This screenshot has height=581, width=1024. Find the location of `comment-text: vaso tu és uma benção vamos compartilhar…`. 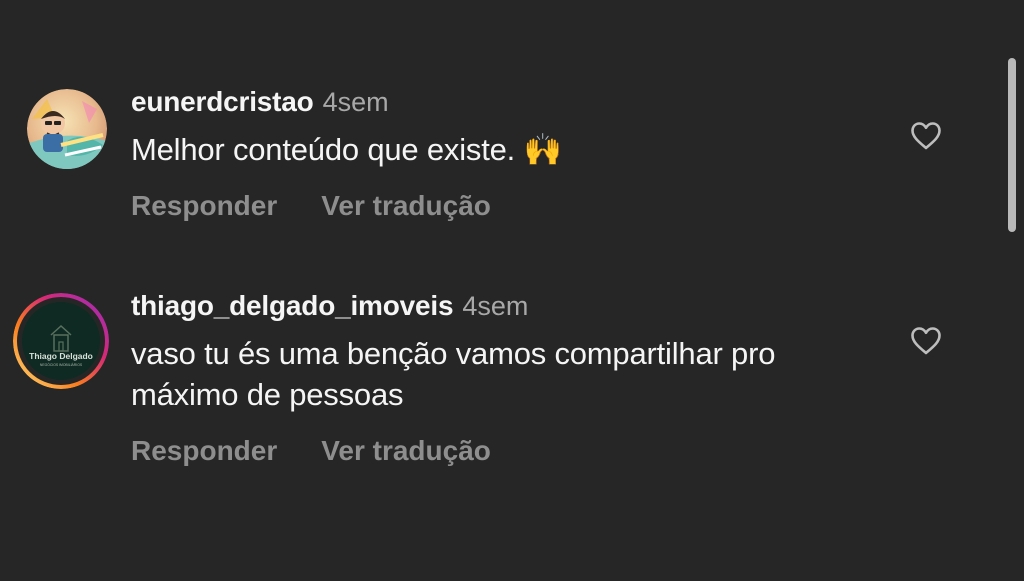

comment-text: vaso tu és uma benção vamos compartilhar… is located at coordinates (453, 374).